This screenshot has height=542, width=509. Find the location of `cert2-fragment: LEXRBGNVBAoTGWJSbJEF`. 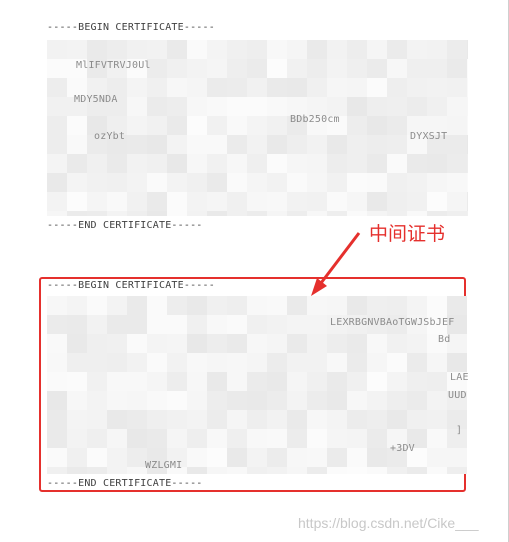

cert2-fragment: LEXRBGNVBAoTGWJSbJEF is located at coordinates (392, 322).